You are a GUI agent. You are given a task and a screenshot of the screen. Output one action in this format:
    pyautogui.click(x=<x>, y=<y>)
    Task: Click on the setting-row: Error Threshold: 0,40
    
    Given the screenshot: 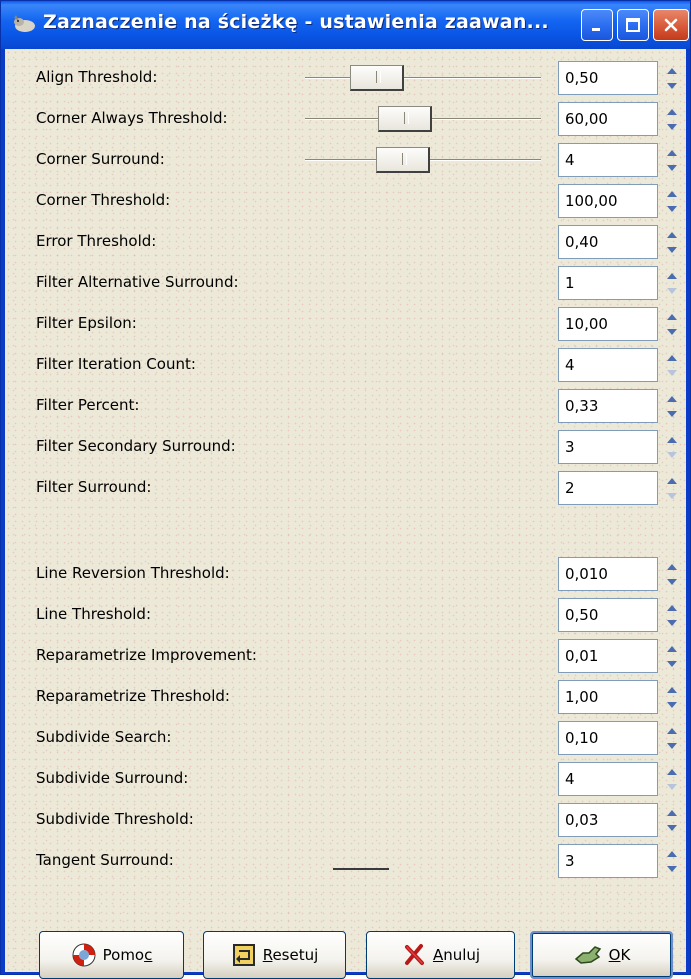 What is the action you would take?
    pyautogui.click(x=345, y=242)
    